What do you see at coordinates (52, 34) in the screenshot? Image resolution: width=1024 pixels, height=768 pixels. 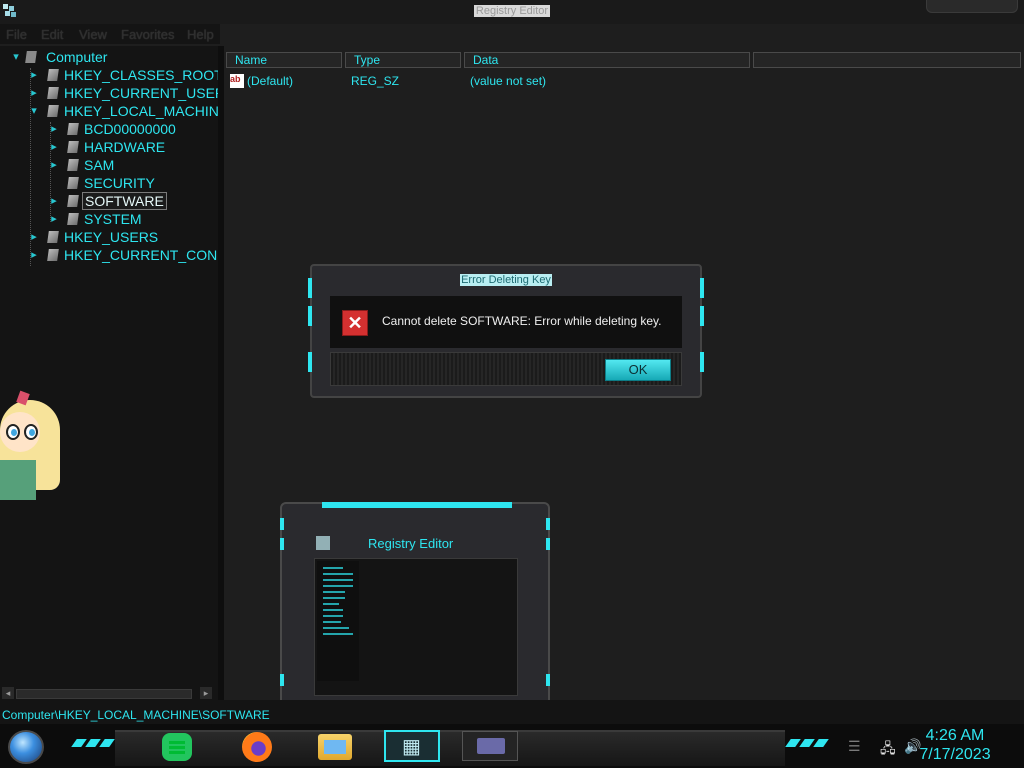 I see `menu-edit: Edit` at bounding box center [52, 34].